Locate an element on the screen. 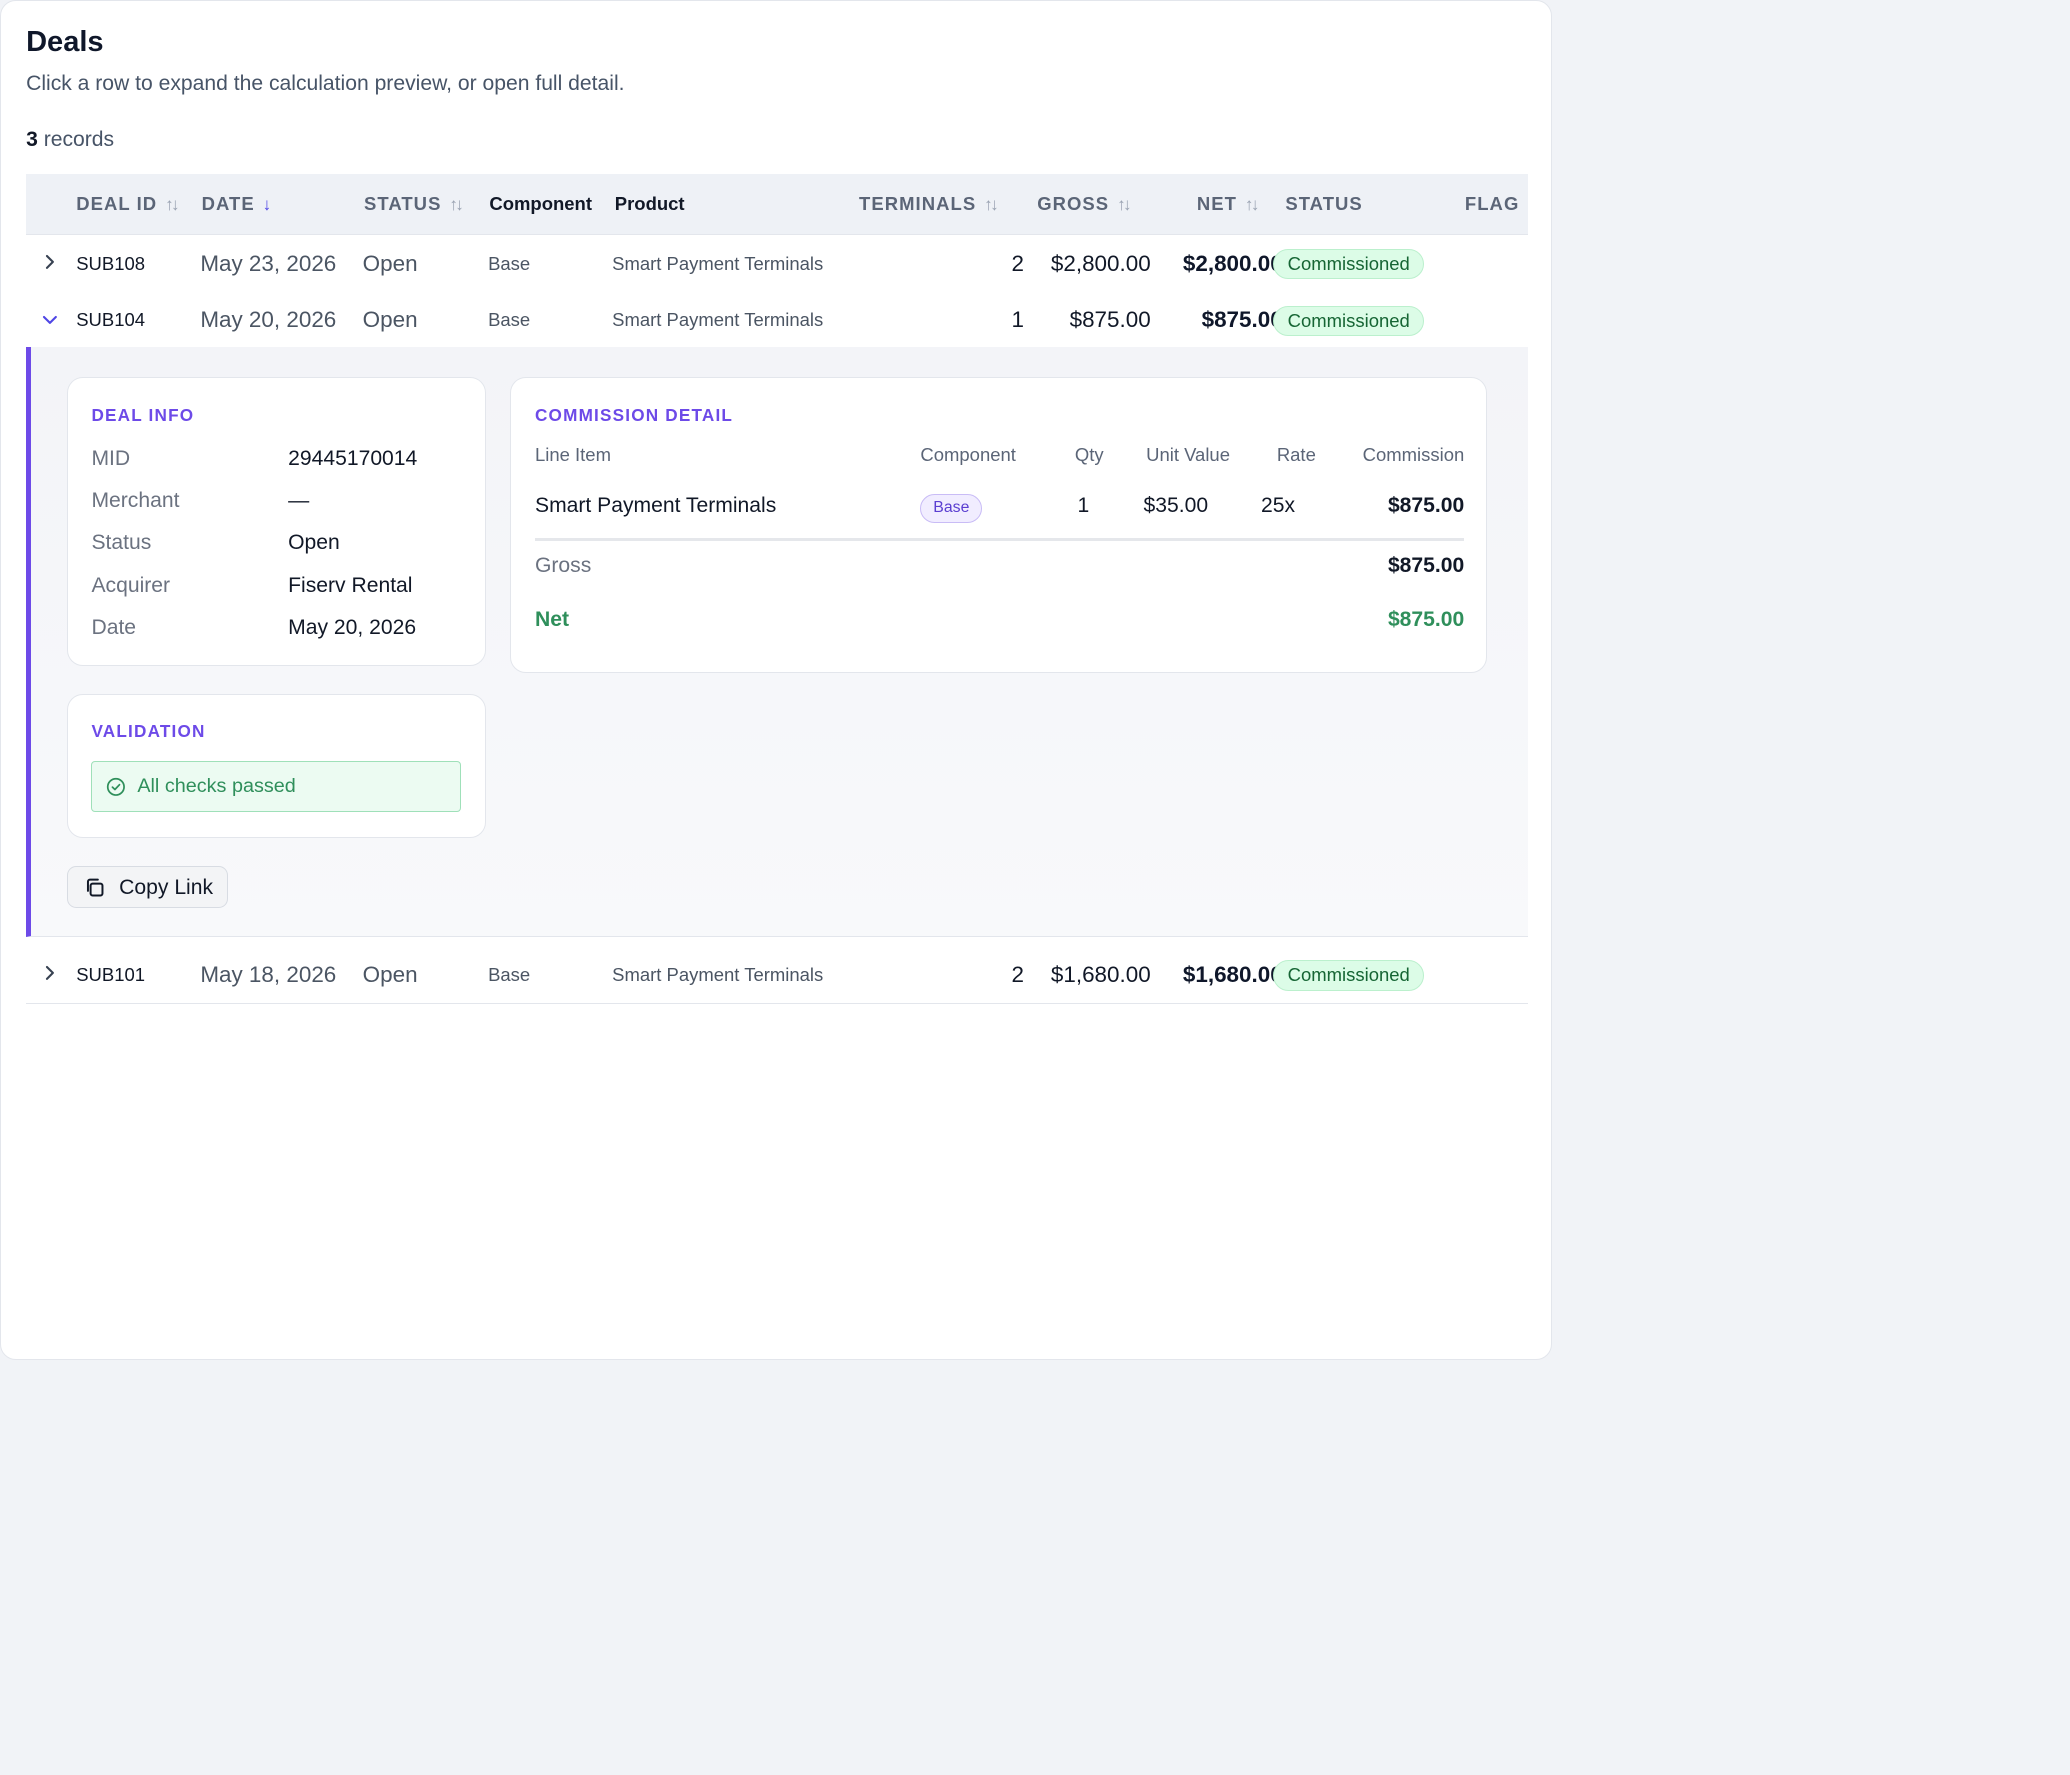  deal-gross: $1,680.00 is located at coordinates (1100, 975).